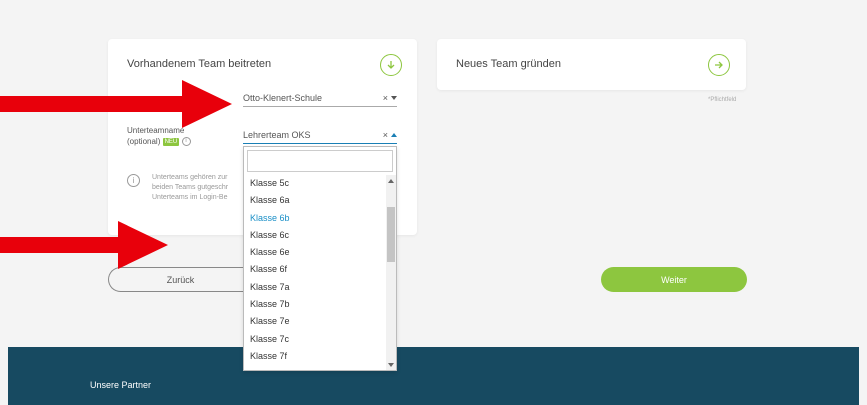  What do you see at coordinates (116, 174) in the screenshot?
I see `annotation-arrows` at bounding box center [116, 174].